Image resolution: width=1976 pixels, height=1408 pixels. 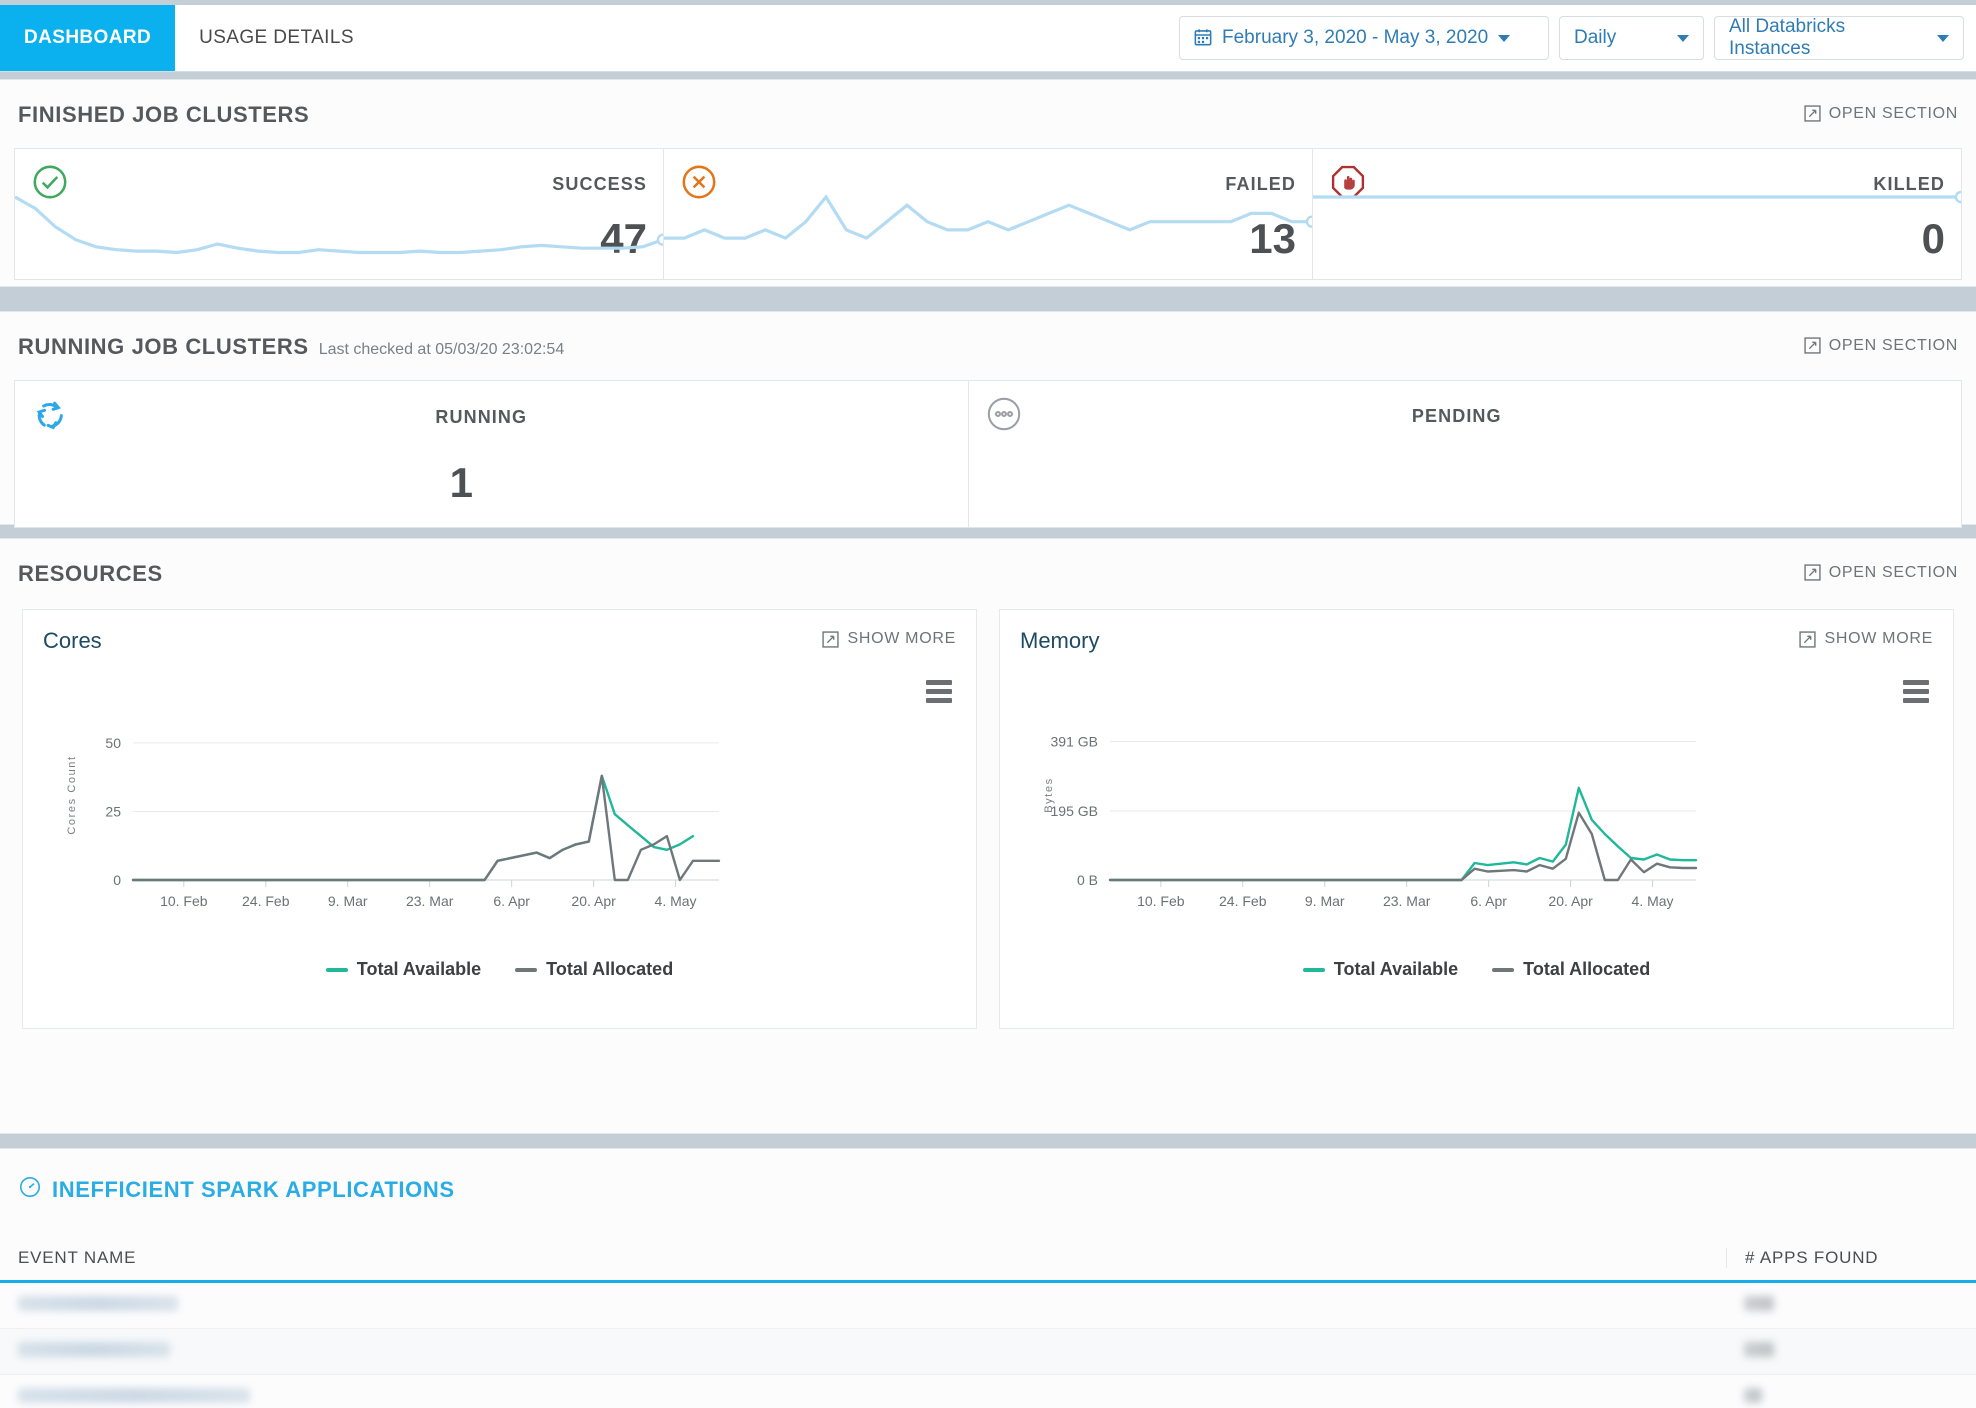 I want to click on svg-text: Cores Count, so click(x=72, y=794).